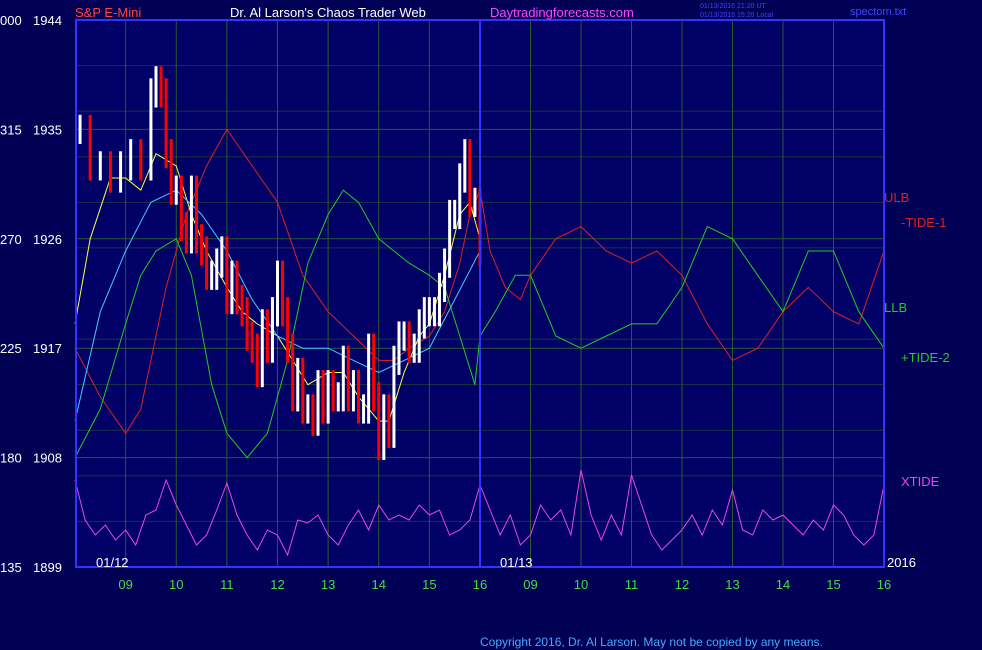 The image size is (982, 650). What do you see at coordinates (328, 12) in the screenshot?
I see `chart-title: Dr. Al Larson's Chaos Trader Web` at bounding box center [328, 12].